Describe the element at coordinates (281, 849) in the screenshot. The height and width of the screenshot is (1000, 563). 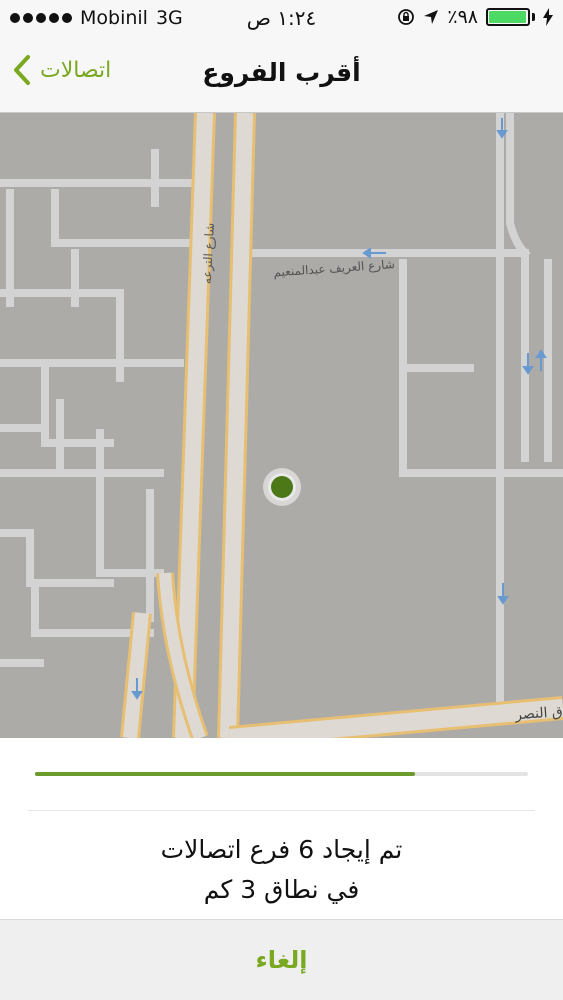
I see `result-count-text: تم إيجاد 6 فرع اتصالات` at that location.